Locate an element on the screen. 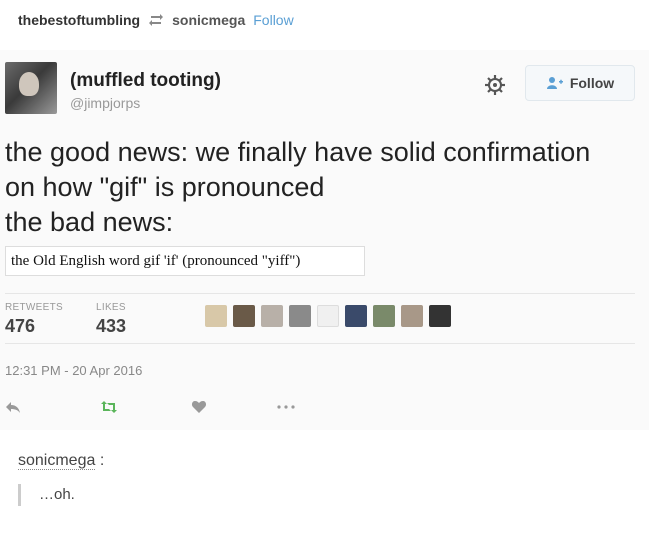 This screenshot has width=649, height=539. reblog-comment-quote: …oh. is located at coordinates (46, 495).